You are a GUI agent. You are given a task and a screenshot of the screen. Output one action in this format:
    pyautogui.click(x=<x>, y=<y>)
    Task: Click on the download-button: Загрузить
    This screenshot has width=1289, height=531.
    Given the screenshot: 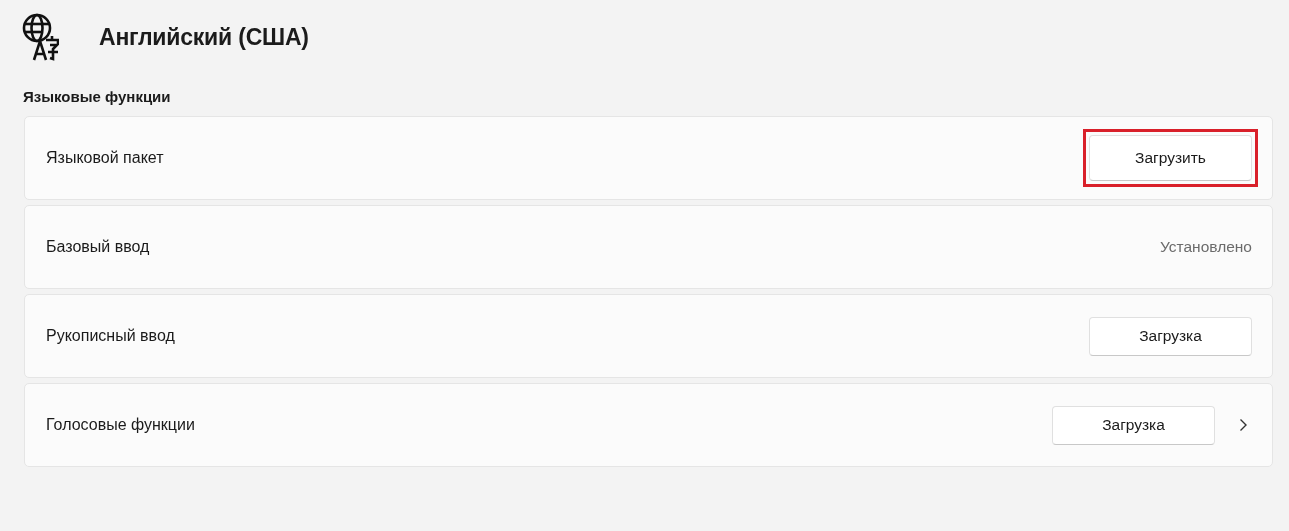 What is the action you would take?
    pyautogui.click(x=1170, y=158)
    